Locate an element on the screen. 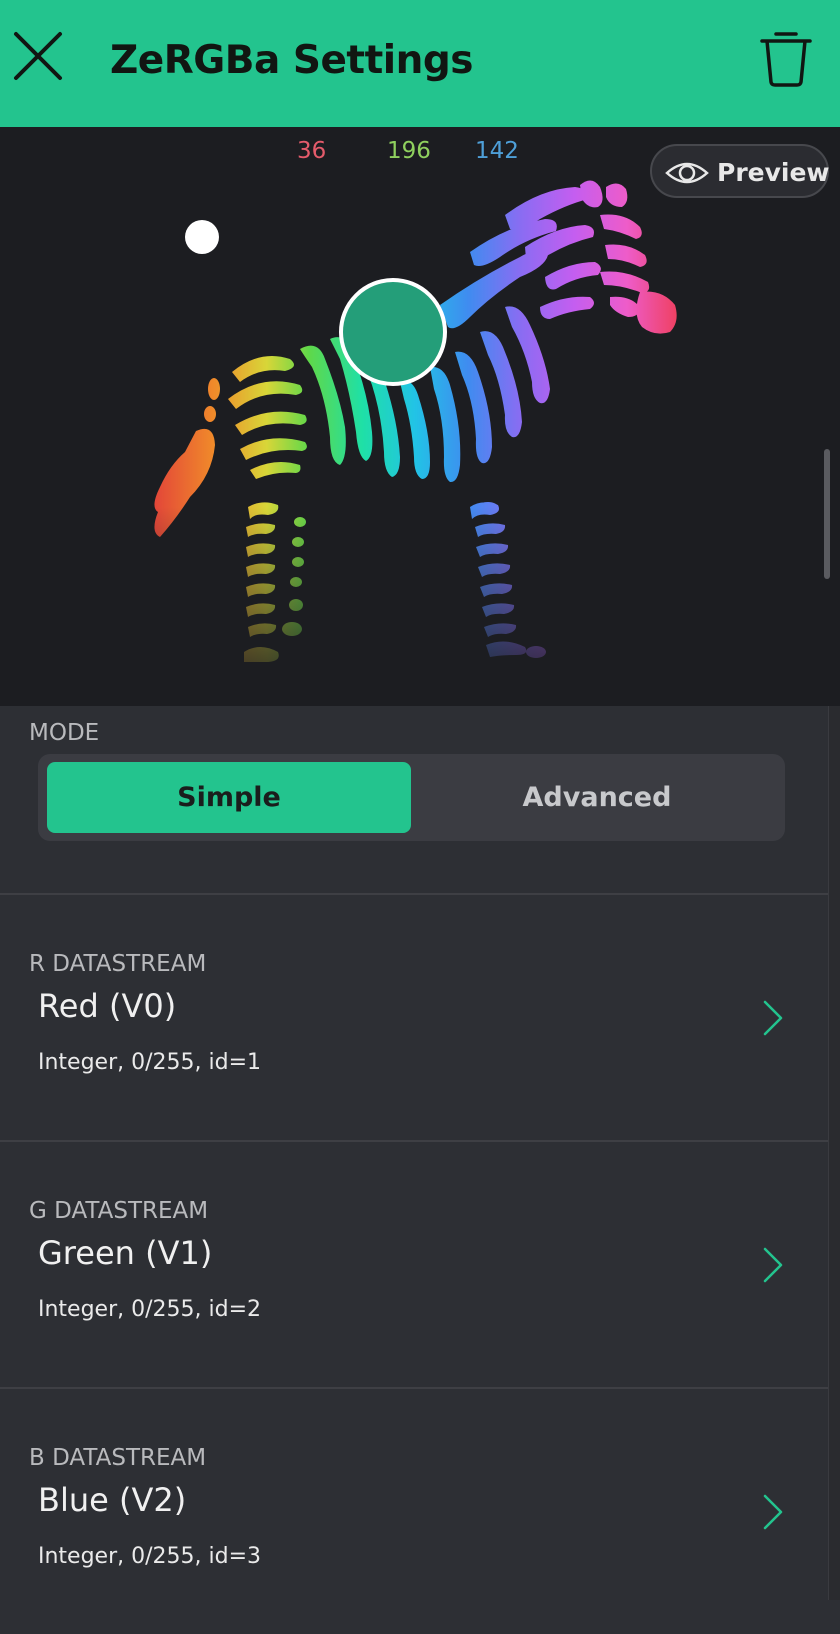  datastream-meta: Integer, 0/255, id=3 is located at coordinates (150, 1556).